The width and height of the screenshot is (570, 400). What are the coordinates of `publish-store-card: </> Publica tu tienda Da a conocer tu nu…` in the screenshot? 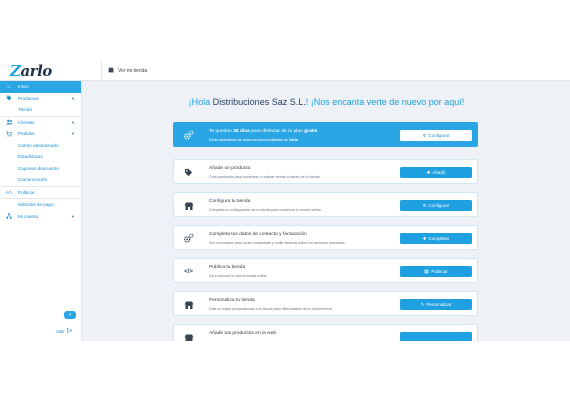 It's located at (325, 270).